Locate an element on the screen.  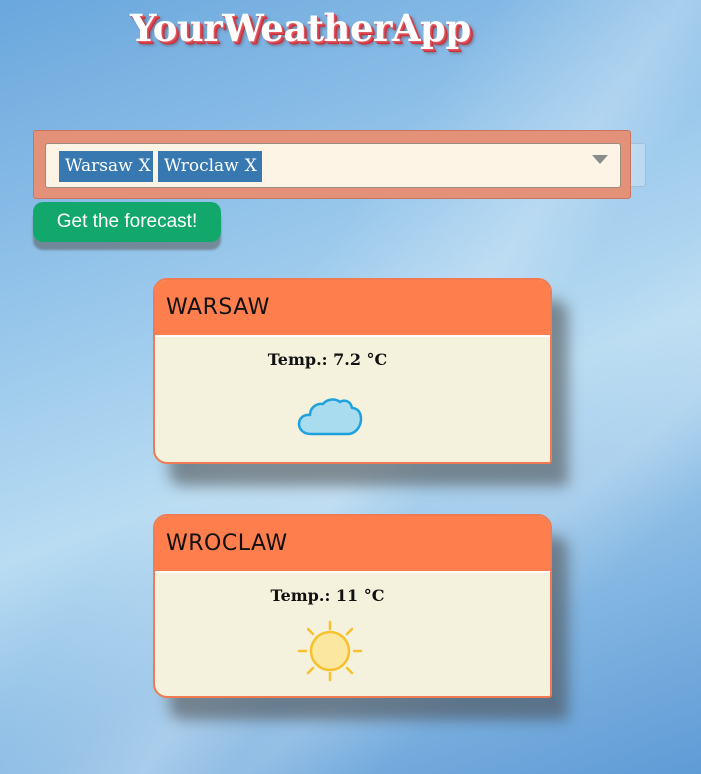
city-select-frame: Warsaw X Wroclaw X is located at coordinates (332, 164).